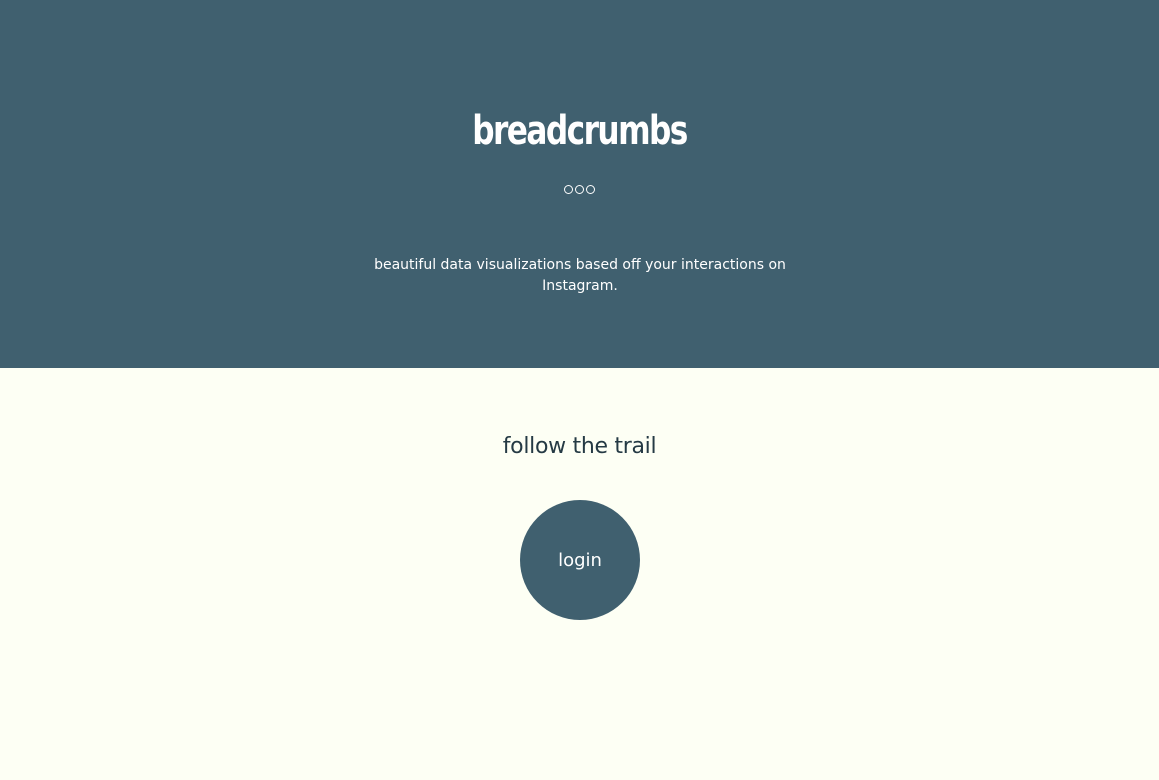 The width and height of the screenshot is (1159, 780). Describe the element at coordinates (580, 131) in the screenshot. I see `site-logo: breadcrumbs` at that location.